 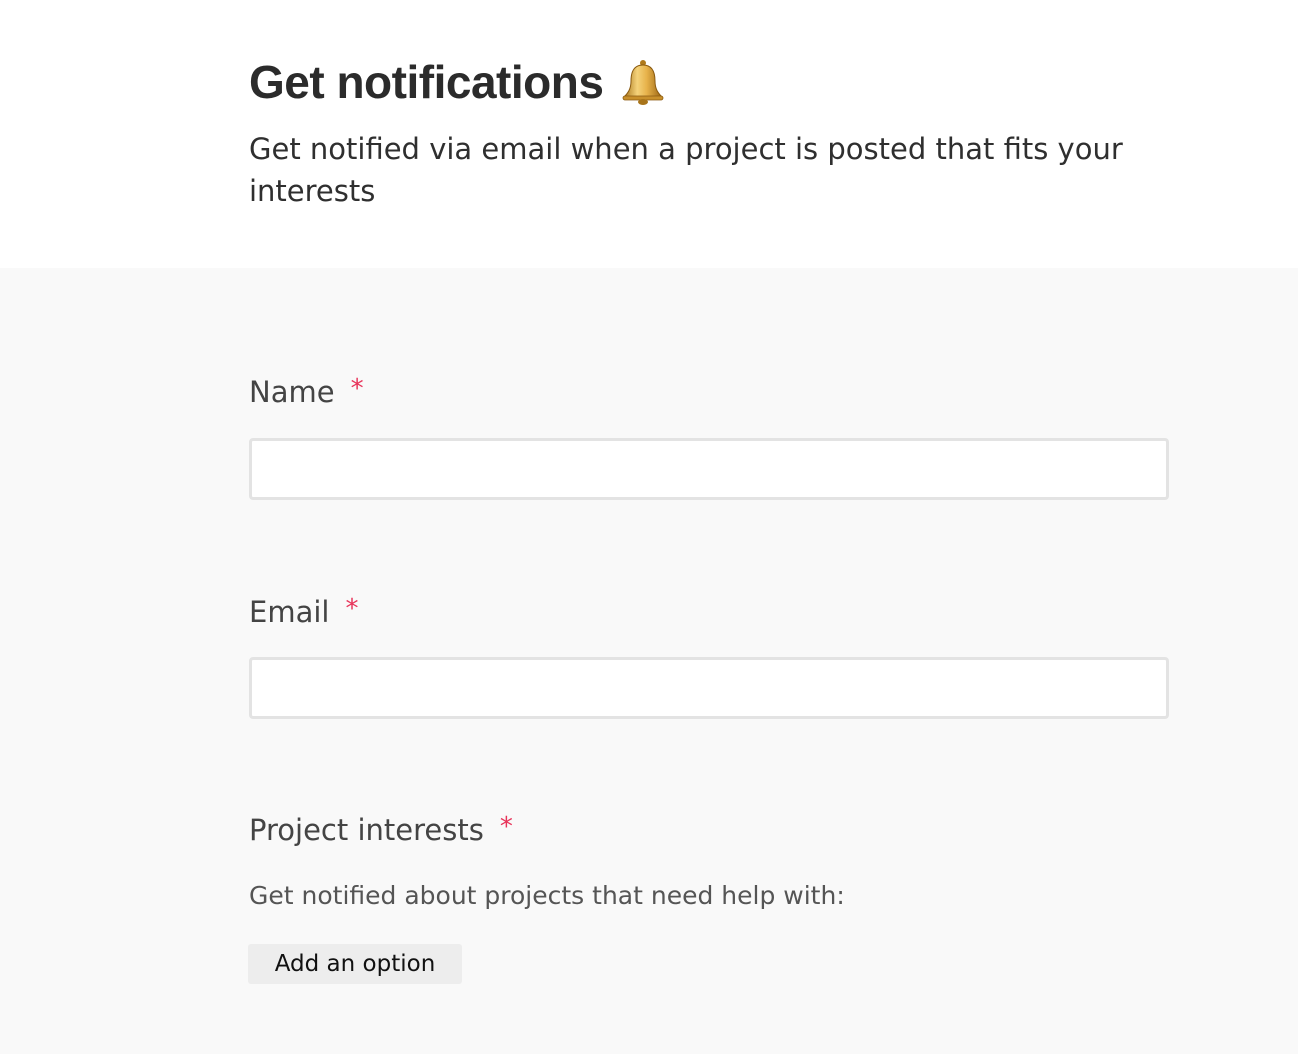 I want to click on email-field, so click(x=709, y=688).